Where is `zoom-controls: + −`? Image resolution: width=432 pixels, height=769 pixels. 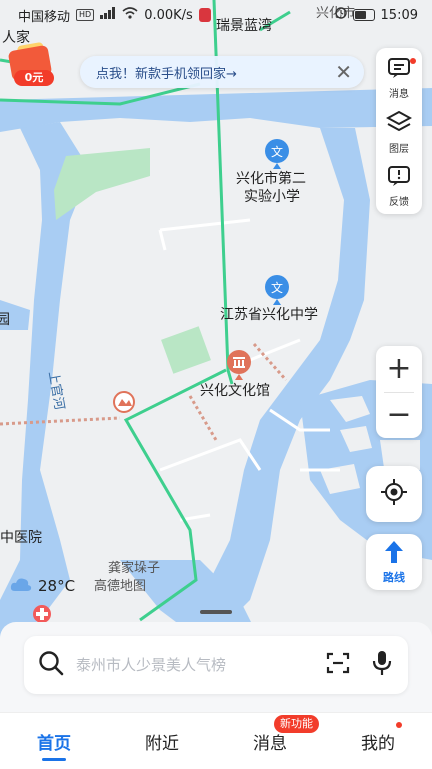
zoom-controls: + − is located at coordinates (399, 392).